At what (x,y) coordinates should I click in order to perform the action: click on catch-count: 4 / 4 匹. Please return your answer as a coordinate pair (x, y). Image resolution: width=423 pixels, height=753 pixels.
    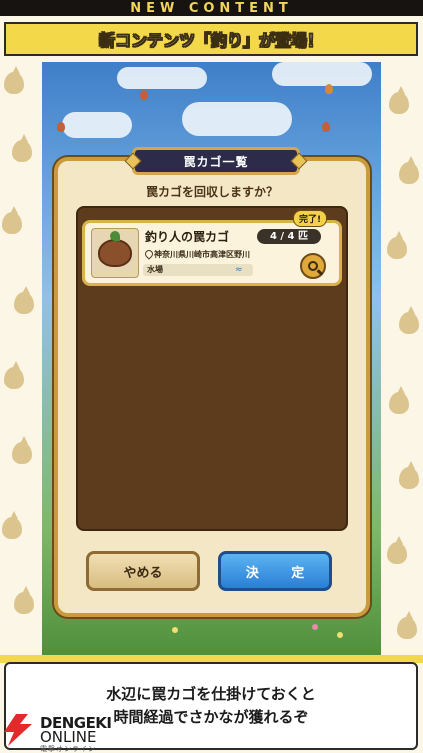
    Looking at the image, I should click on (289, 236).